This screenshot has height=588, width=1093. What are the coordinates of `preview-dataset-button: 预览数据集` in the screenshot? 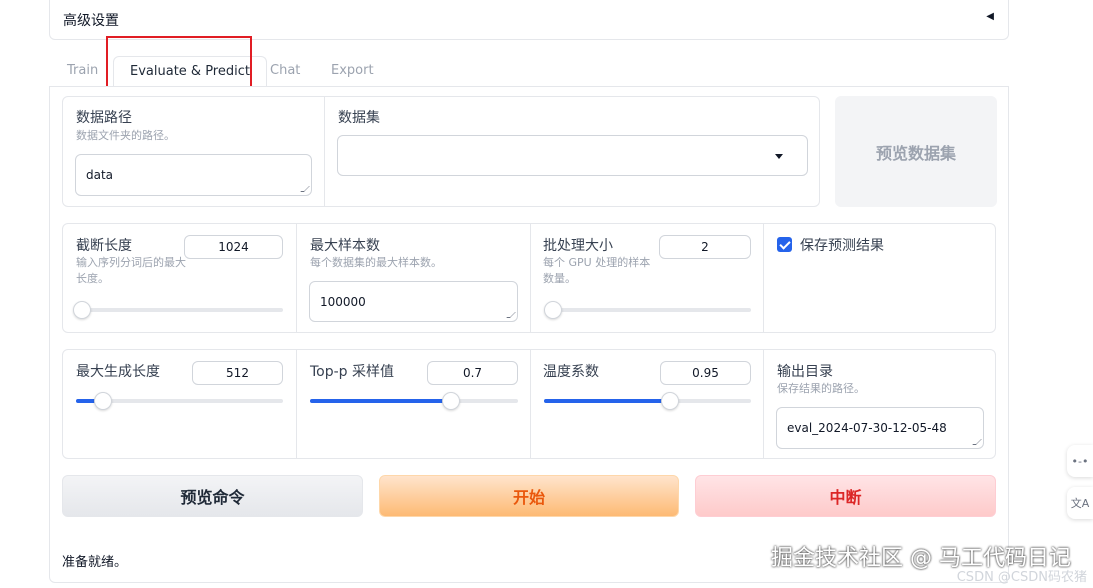 It's located at (916, 151).